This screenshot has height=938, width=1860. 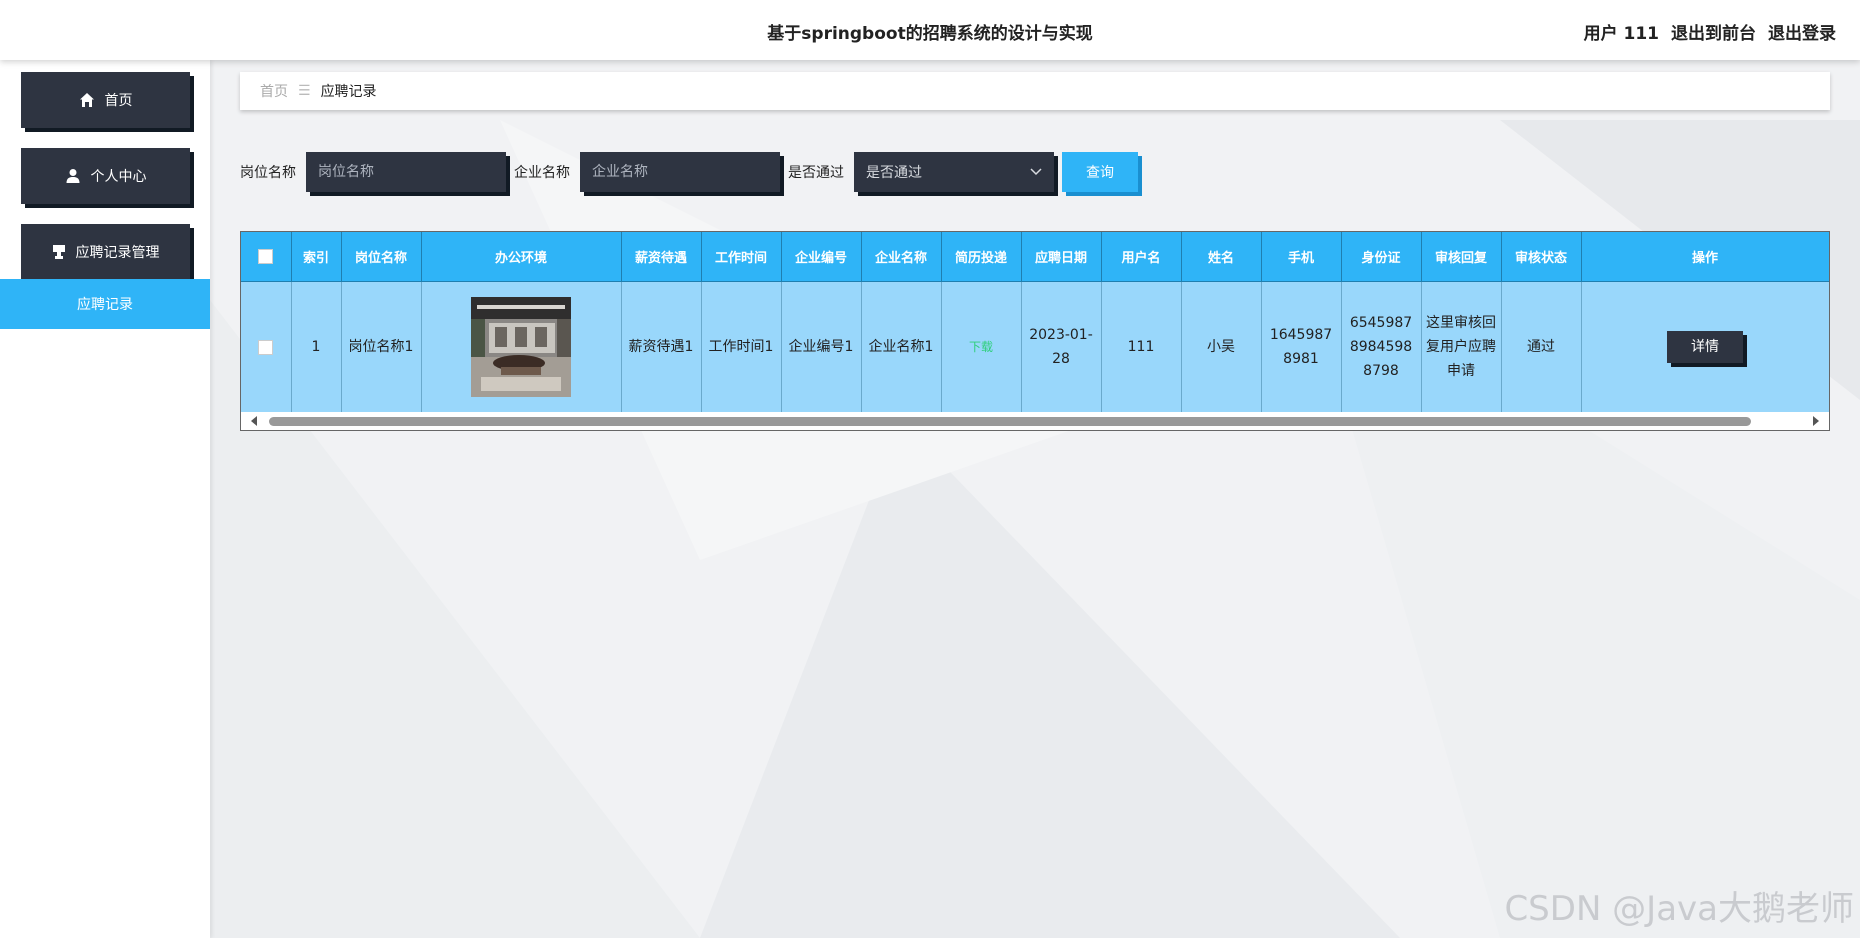 What do you see at coordinates (1061, 346) in the screenshot?
I see `cell-apply-date: 2023-01-28` at bounding box center [1061, 346].